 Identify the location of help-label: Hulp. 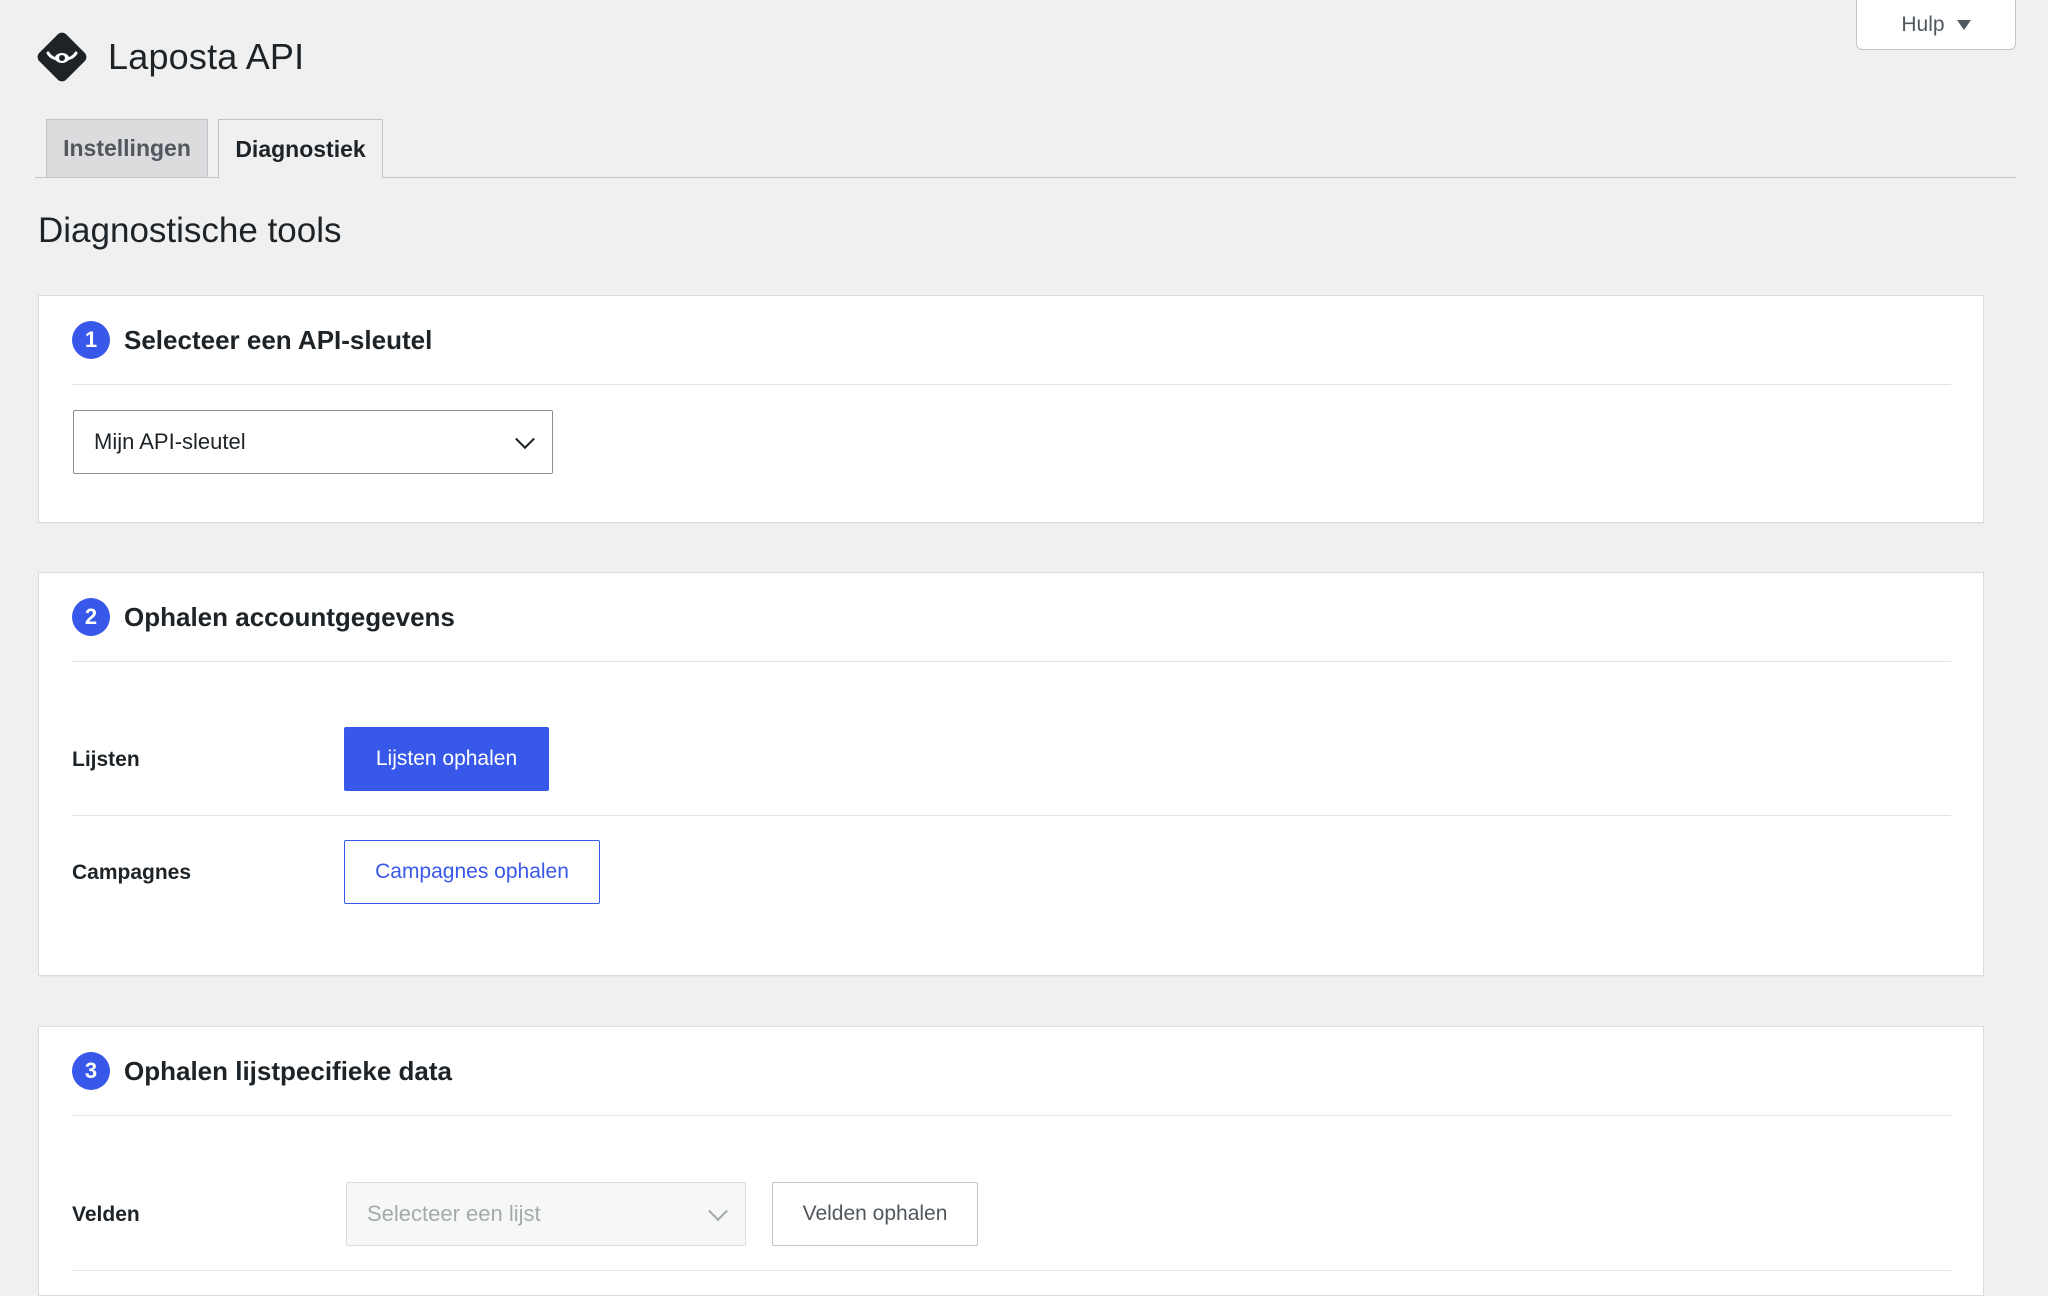
(1923, 24).